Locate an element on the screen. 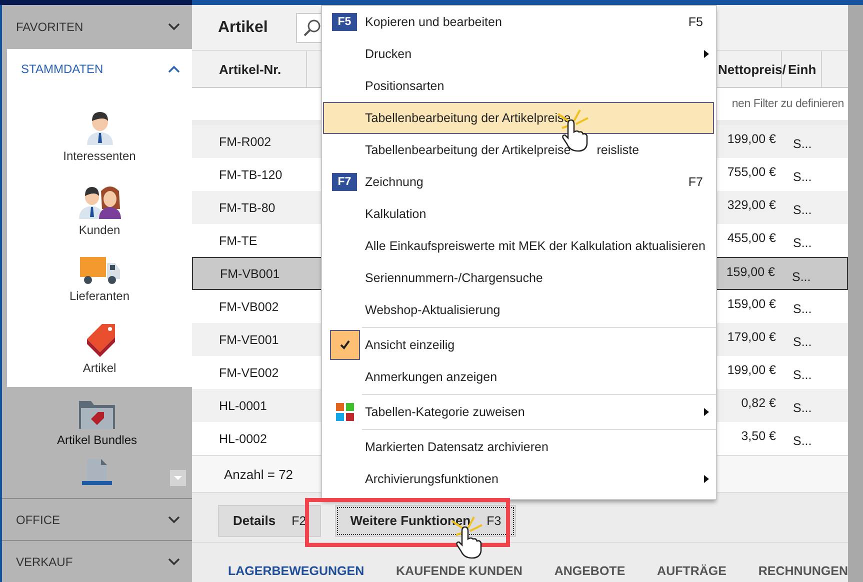 This screenshot has width=863, height=582. nav-item-label: Interessenten is located at coordinates (99, 156).